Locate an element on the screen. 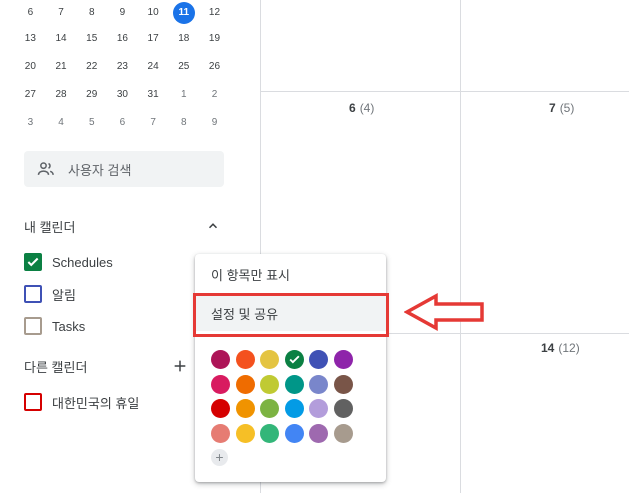  mini-calendar-day: 13 is located at coordinates (30, 39).